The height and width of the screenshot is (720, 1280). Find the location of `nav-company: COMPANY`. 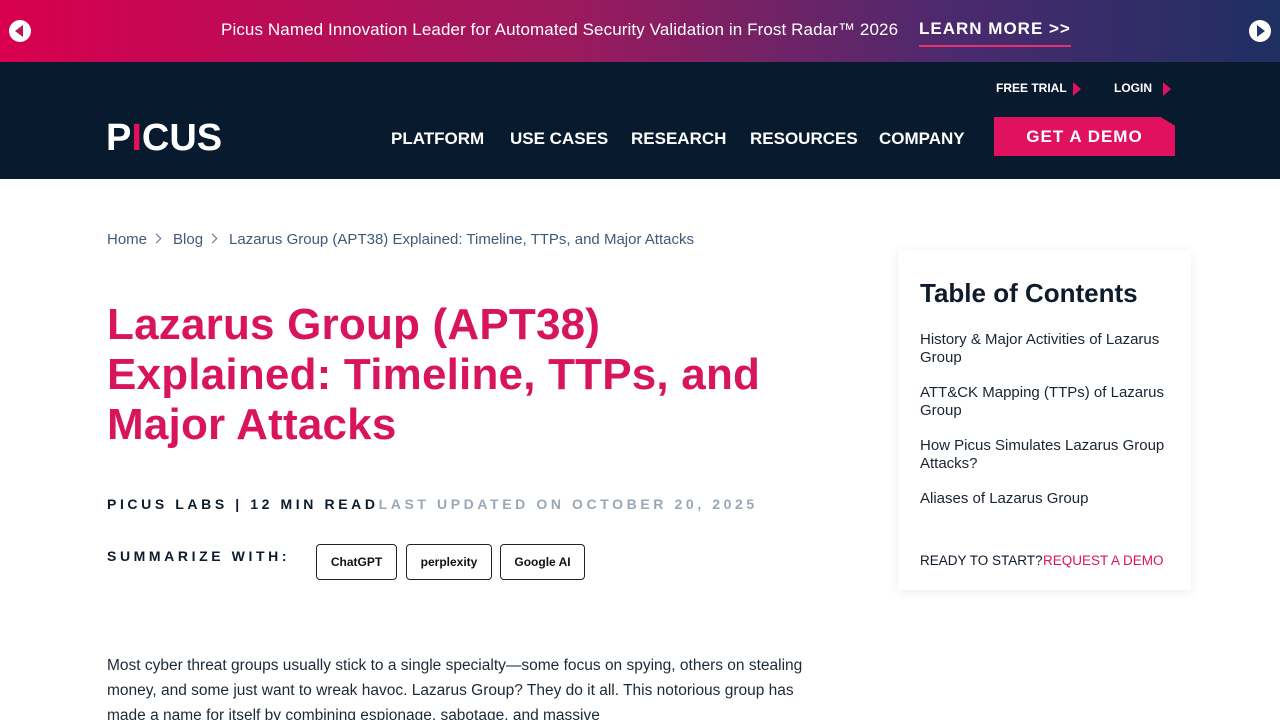

nav-company: COMPANY is located at coordinates (922, 139).